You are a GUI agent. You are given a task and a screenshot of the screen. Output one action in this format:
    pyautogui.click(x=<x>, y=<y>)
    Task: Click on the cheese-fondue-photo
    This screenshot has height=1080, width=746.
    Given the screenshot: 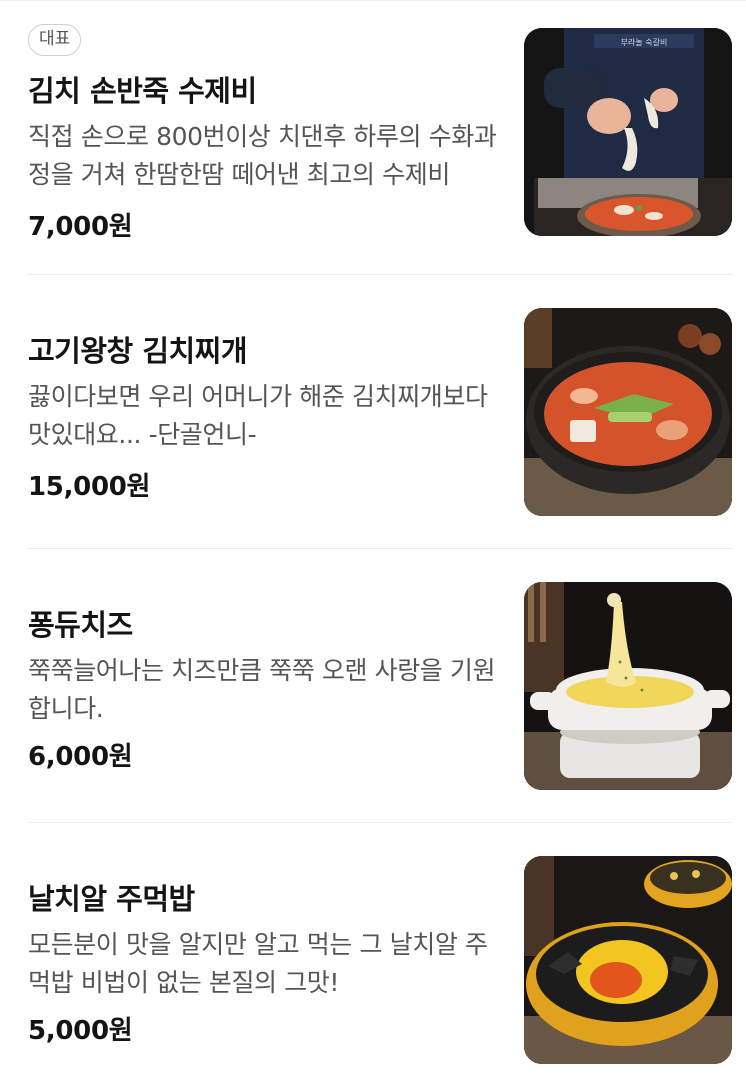 What is the action you would take?
    pyautogui.click(x=628, y=686)
    